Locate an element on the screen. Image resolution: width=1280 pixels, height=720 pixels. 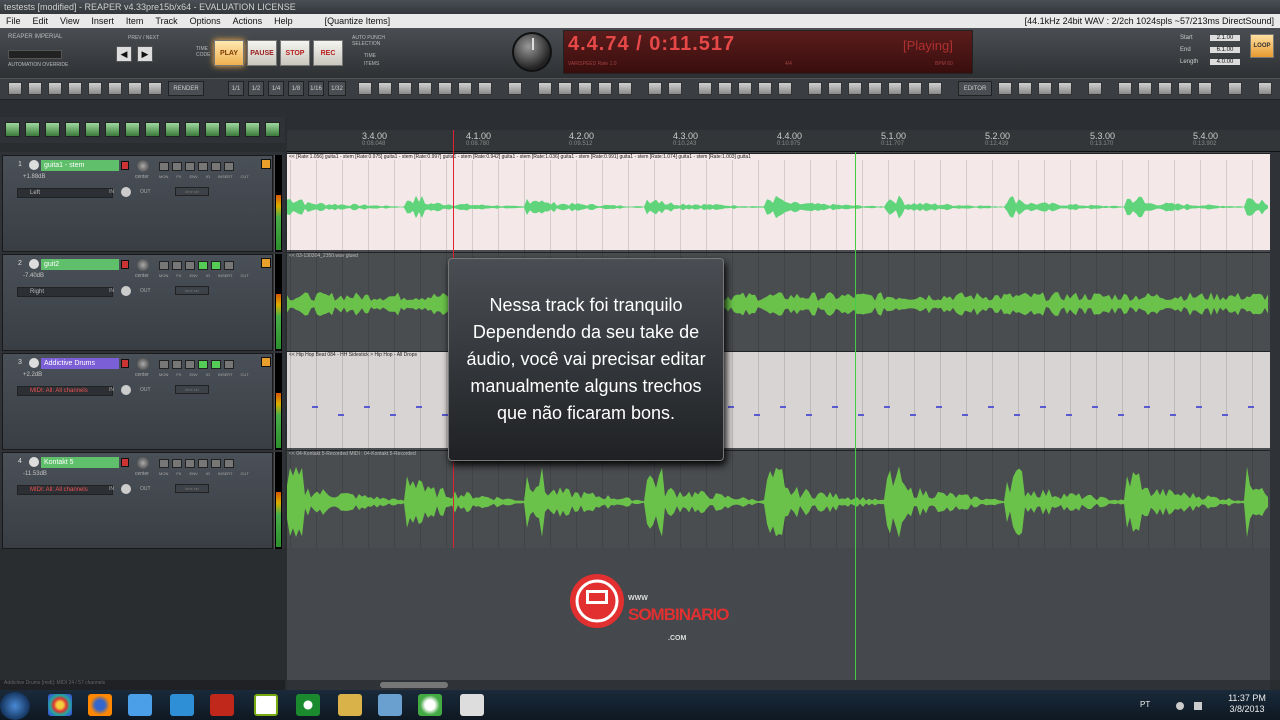
menu-quantize-items: [Quantize Items] is located at coordinates (348, 21).